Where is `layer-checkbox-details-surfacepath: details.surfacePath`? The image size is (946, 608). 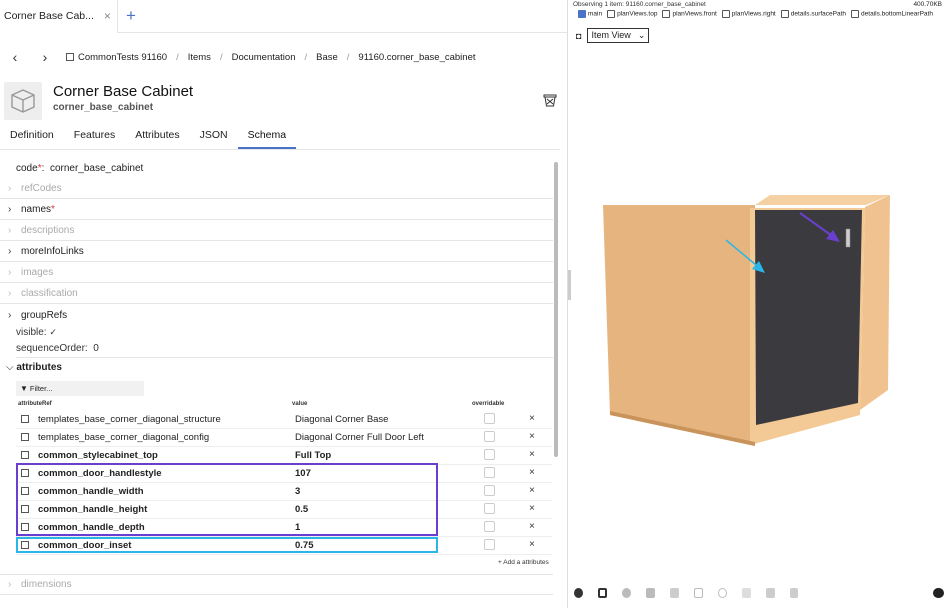
layer-checkbox-details-surfacepath: details.surfacePath is located at coordinates (811, 14).